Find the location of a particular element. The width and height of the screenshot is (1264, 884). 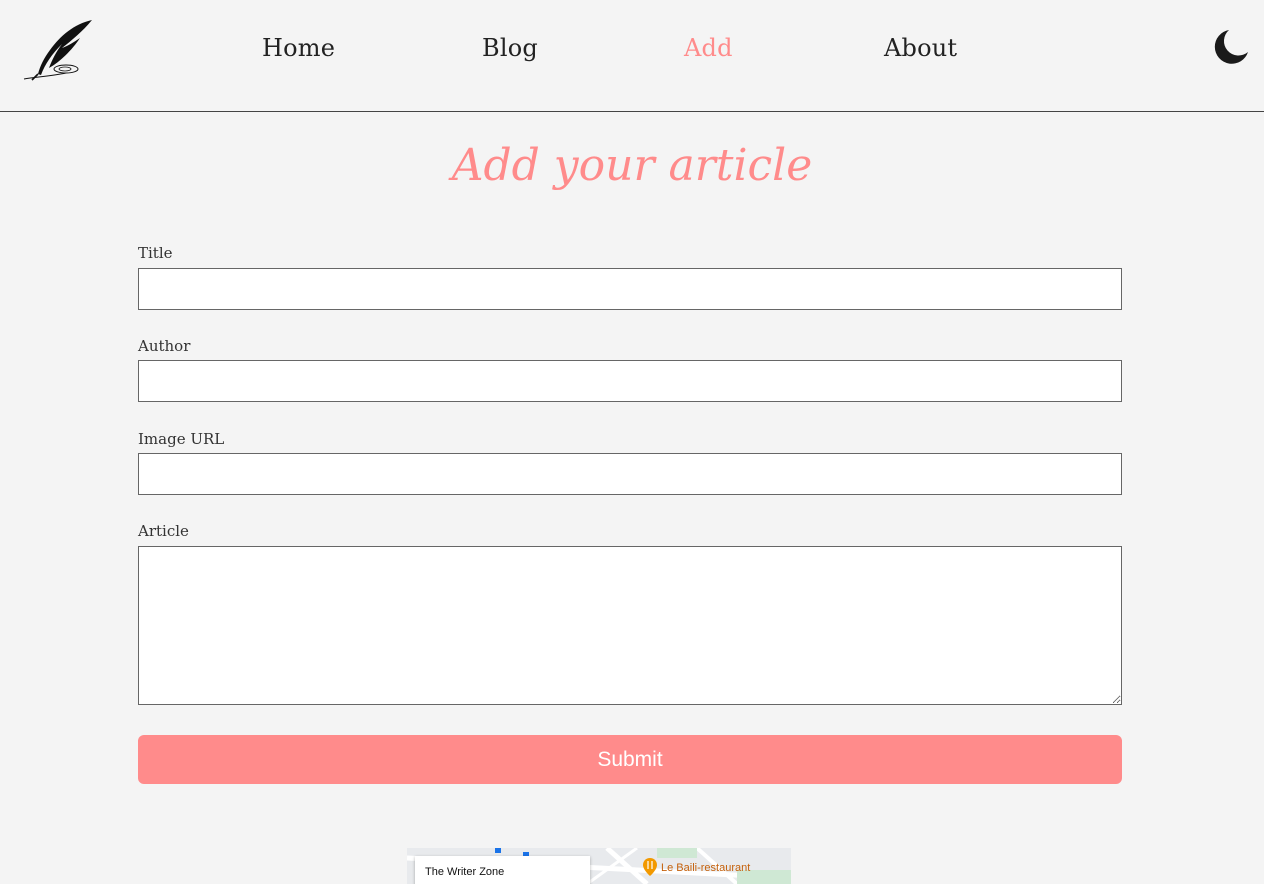

image-url-label: Image URL is located at coordinates (181, 439).